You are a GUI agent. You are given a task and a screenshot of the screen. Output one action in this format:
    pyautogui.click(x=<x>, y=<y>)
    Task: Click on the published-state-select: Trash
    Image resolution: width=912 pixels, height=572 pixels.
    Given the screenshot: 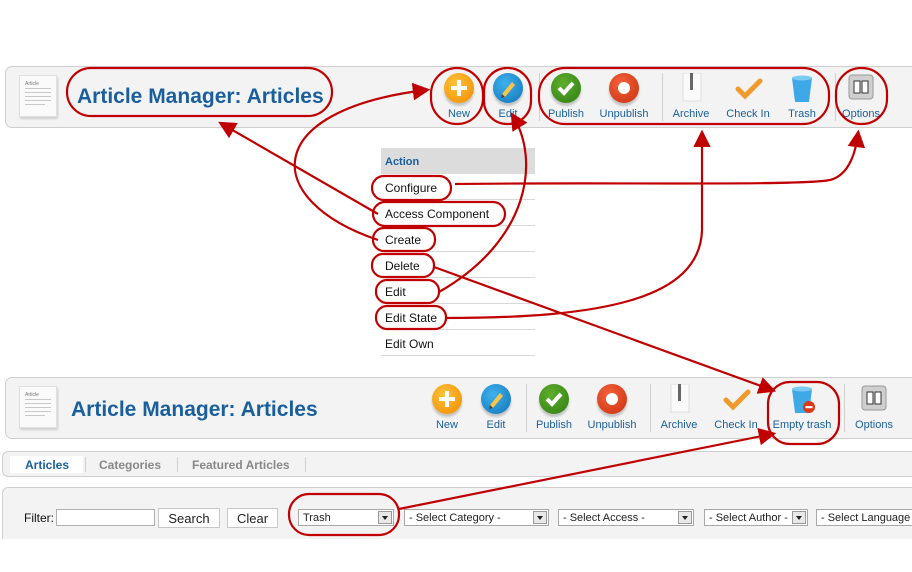 What is the action you would take?
    pyautogui.click(x=346, y=517)
    